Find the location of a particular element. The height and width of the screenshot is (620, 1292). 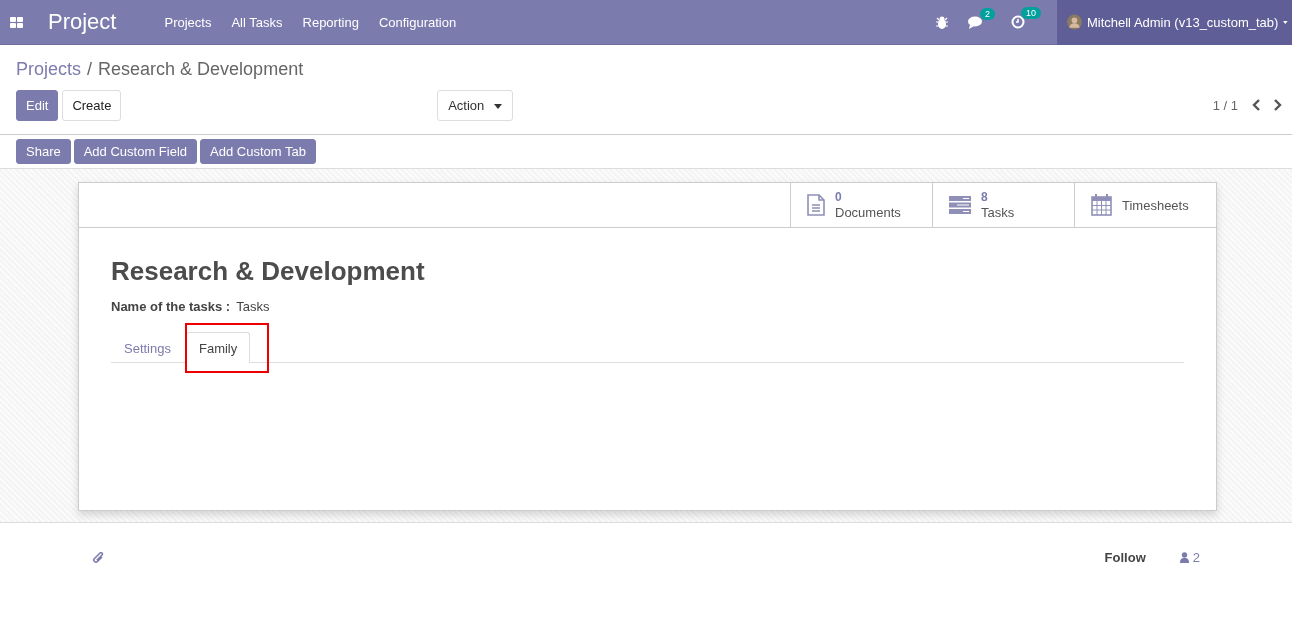

stacked-bars-icon is located at coordinates (960, 205).